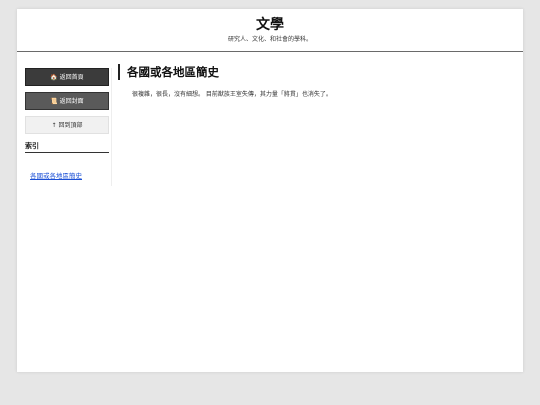 This screenshot has height=405, width=540. Describe the element at coordinates (67, 147) in the screenshot. I see `index-heading: 索引` at that location.